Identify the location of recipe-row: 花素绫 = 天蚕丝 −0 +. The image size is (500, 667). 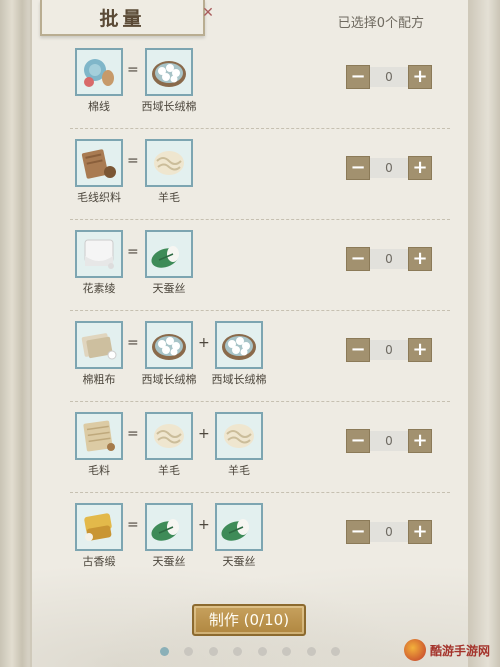
(260, 265).